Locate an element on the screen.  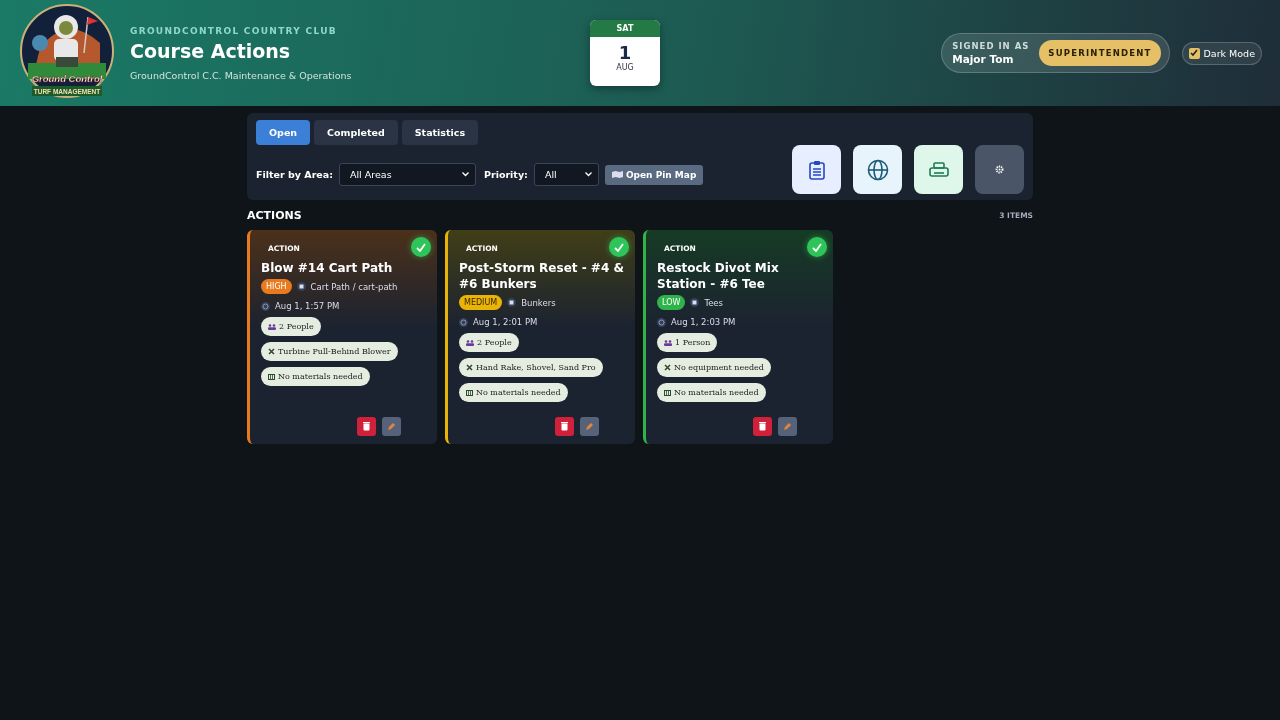
clipboard-icon is located at coordinates (816, 169).